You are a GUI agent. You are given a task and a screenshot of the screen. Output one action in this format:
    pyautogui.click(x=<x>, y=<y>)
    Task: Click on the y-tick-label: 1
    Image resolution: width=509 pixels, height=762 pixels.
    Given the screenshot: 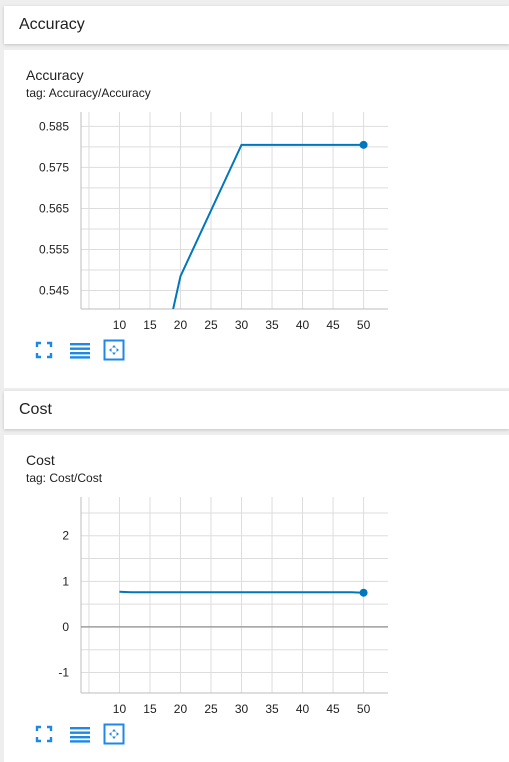 What is the action you would take?
    pyautogui.click(x=65, y=581)
    